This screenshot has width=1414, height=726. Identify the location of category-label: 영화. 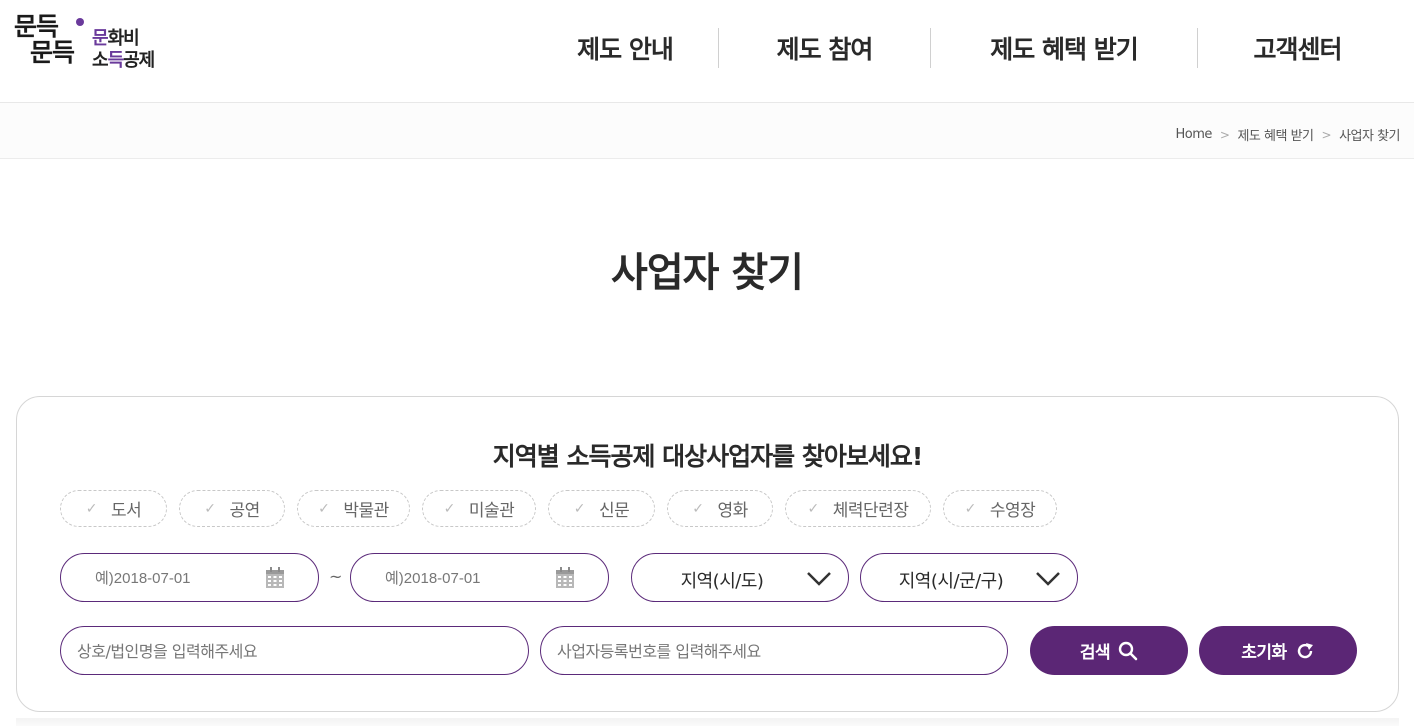
(732, 511).